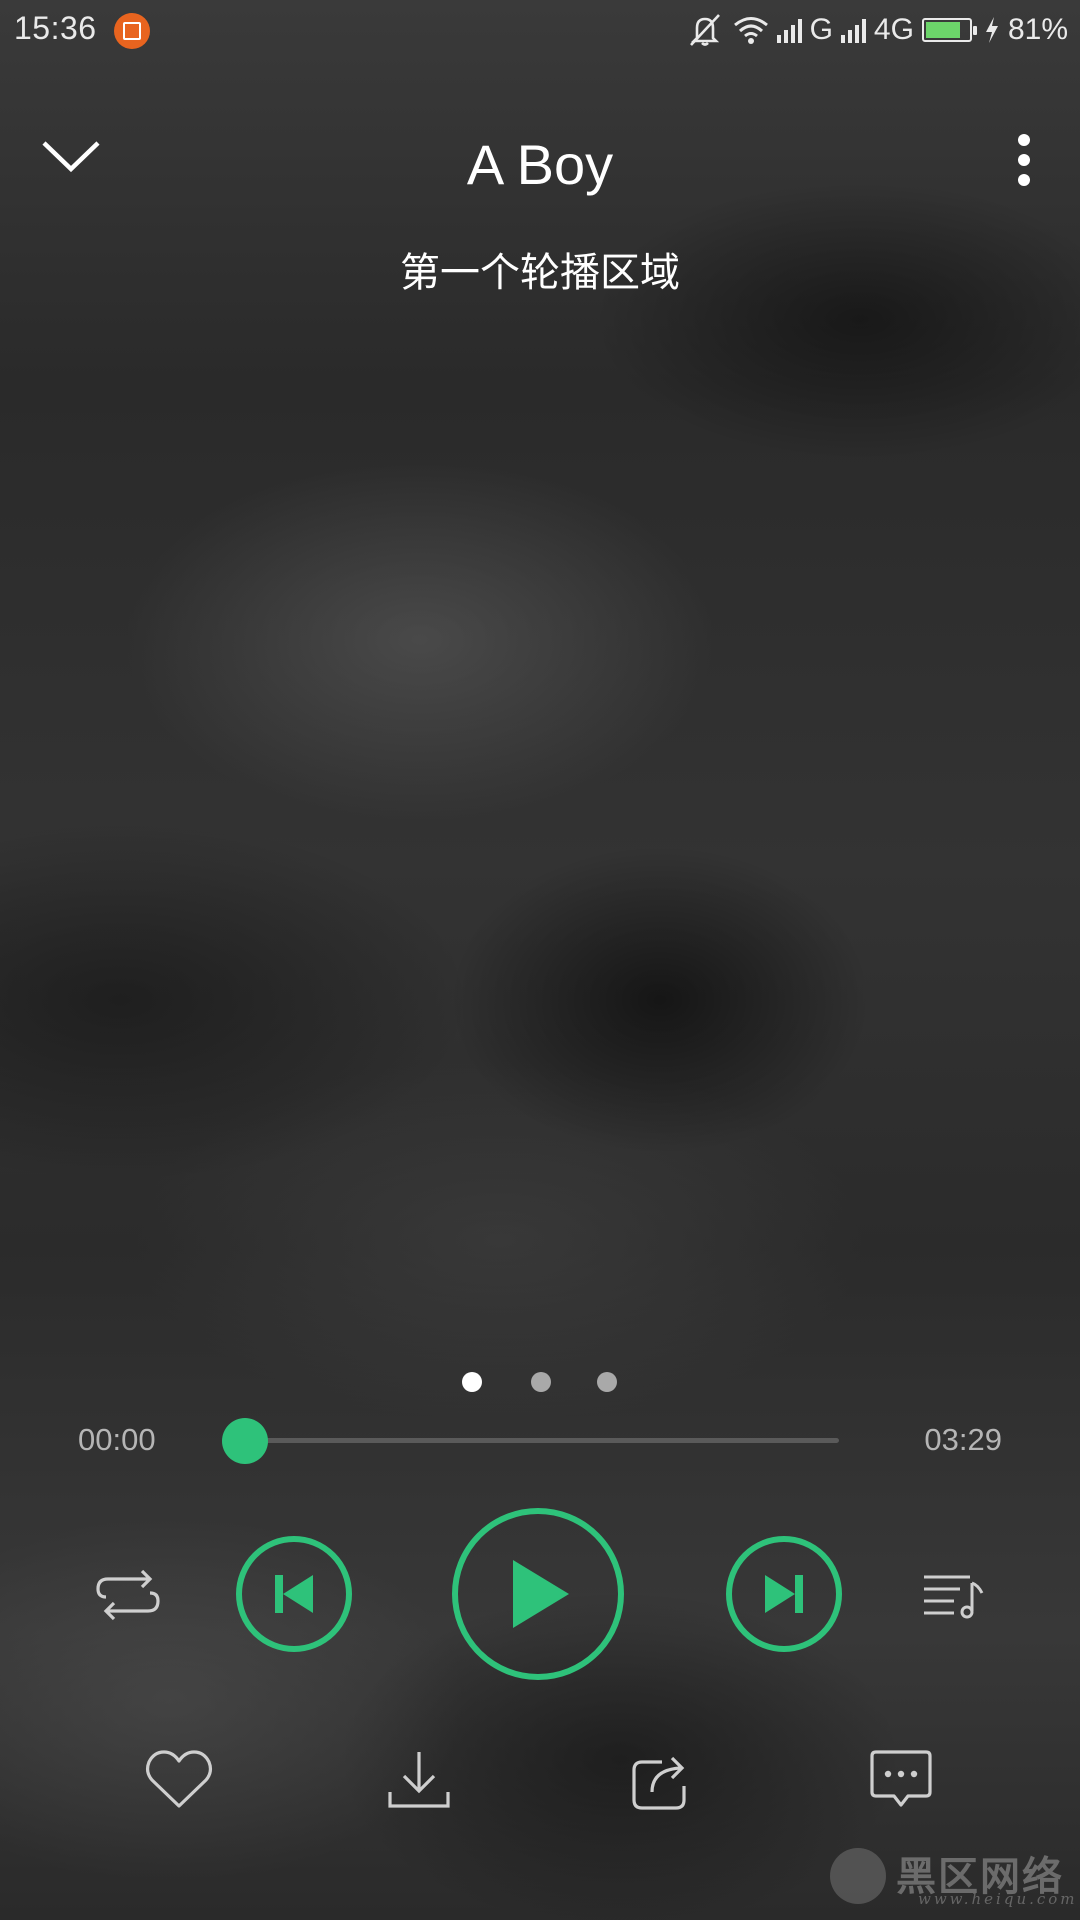 This screenshot has height=1920, width=1080. I want to click on like-button, so click(179, 1780).